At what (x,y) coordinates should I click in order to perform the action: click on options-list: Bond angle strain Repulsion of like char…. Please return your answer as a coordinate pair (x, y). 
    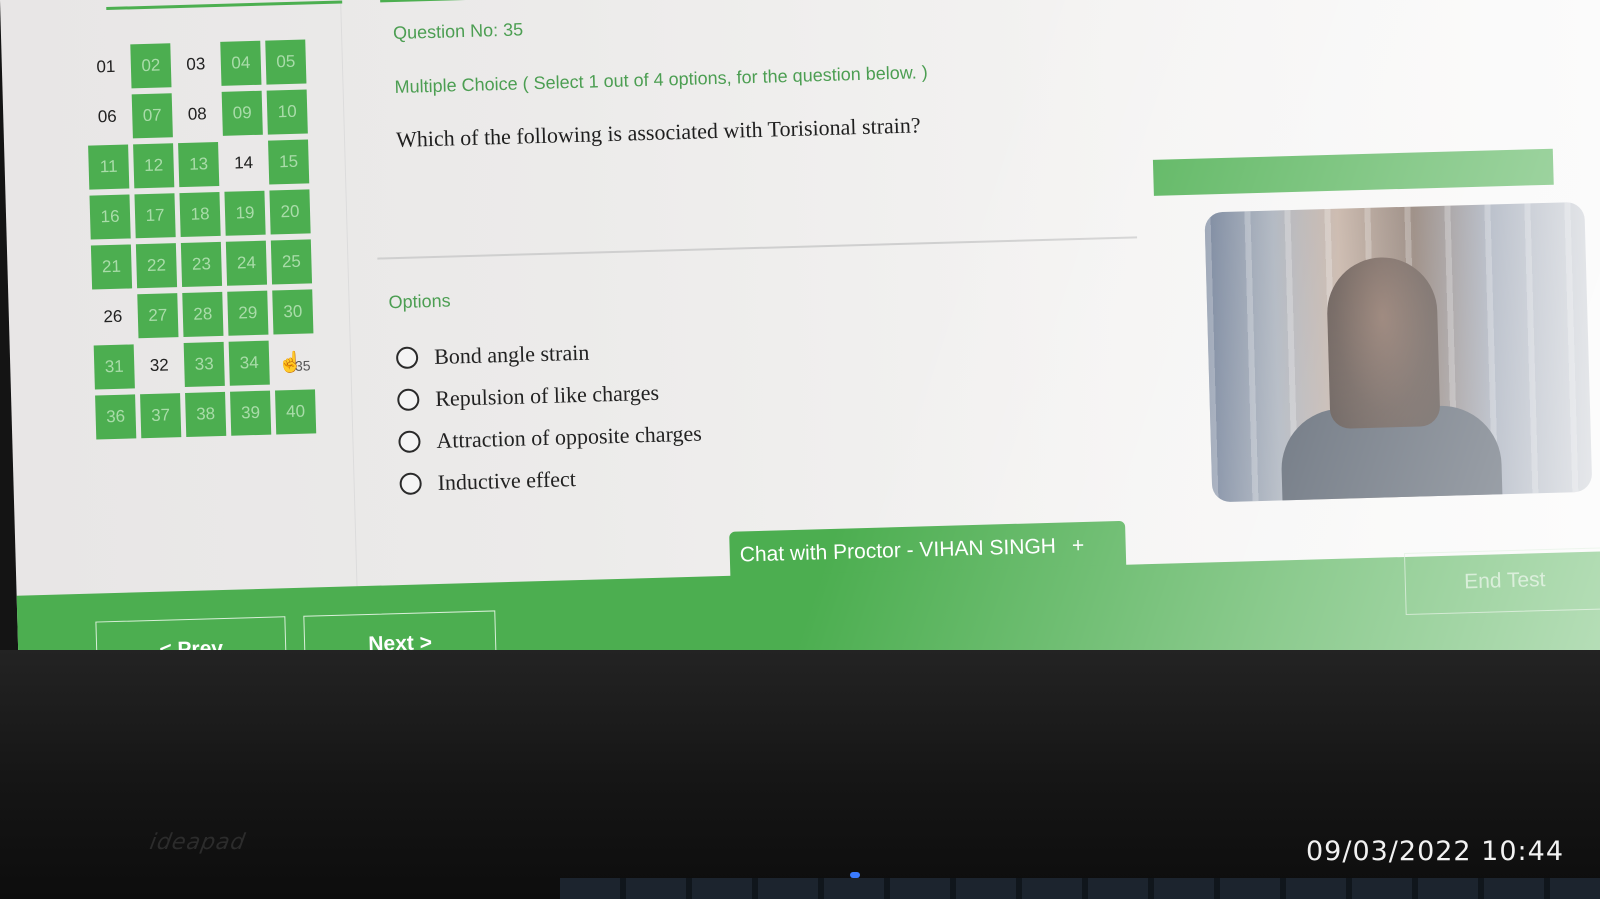
    Looking at the image, I should click on (549, 417).